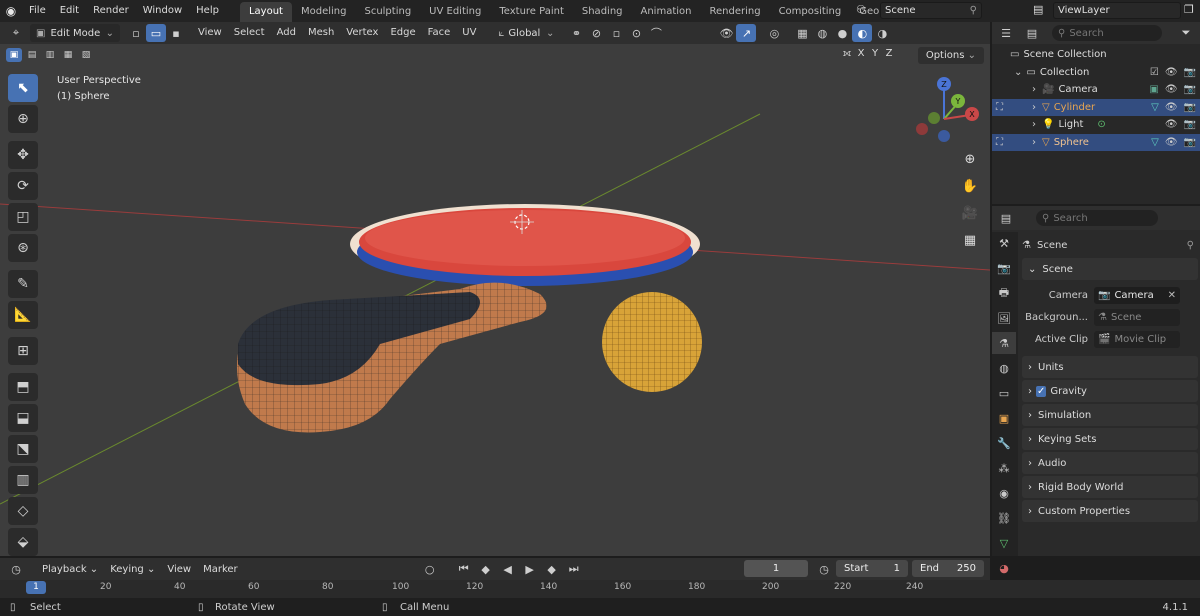 Image resolution: width=1200 pixels, height=616 pixels. What do you see at coordinates (1004, 418) in the screenshot?
I see `object-tab-icon: ▣` at bounding box center [1004, 418].